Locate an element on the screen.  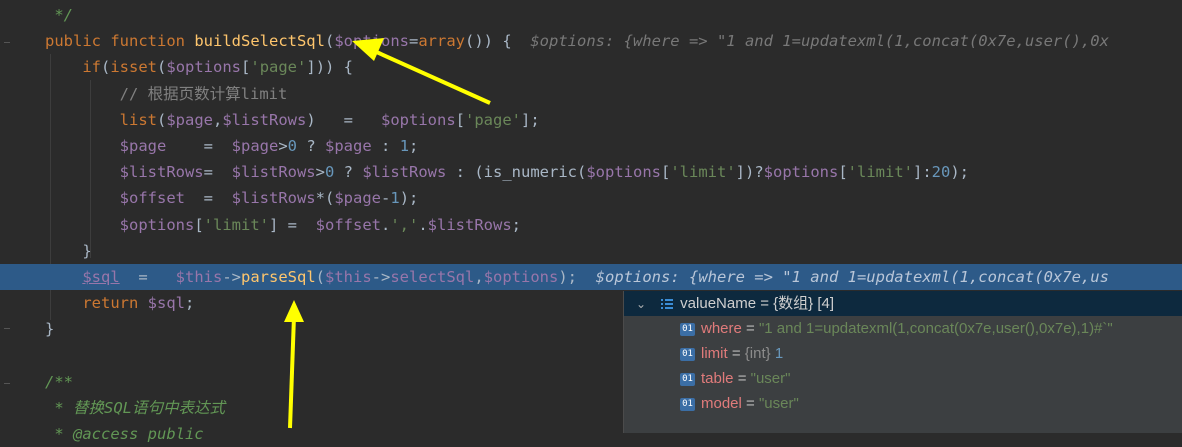
code-line-comment-line: // 根据页数计算limit is located at coordinates (591, 94).